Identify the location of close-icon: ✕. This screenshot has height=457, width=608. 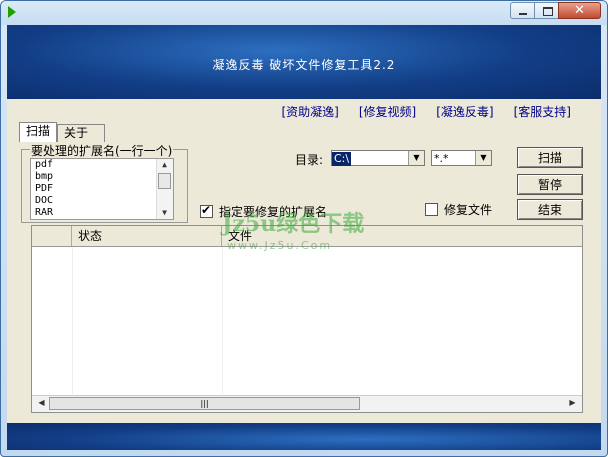
(579, 10).